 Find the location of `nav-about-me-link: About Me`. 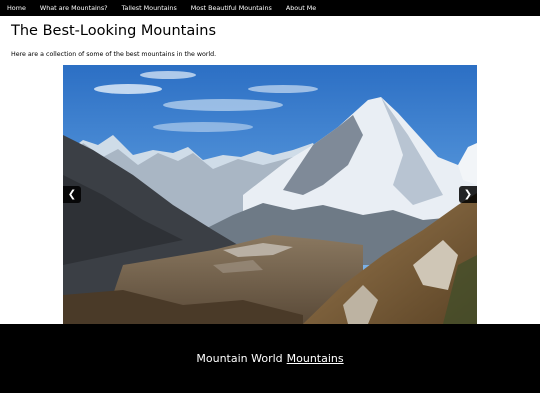

nav-about-me-link: About Me is located at coordinates (301, 8).